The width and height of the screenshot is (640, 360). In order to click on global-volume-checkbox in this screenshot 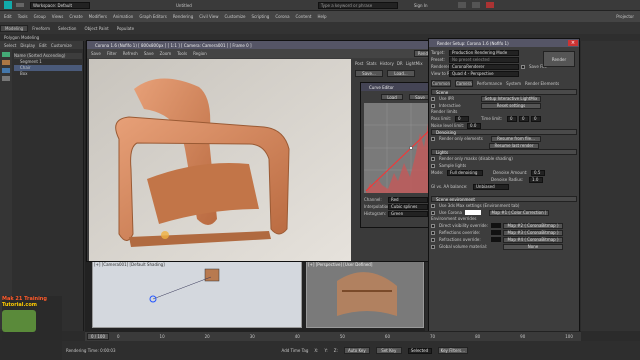, I will do `click(433, 246)`.